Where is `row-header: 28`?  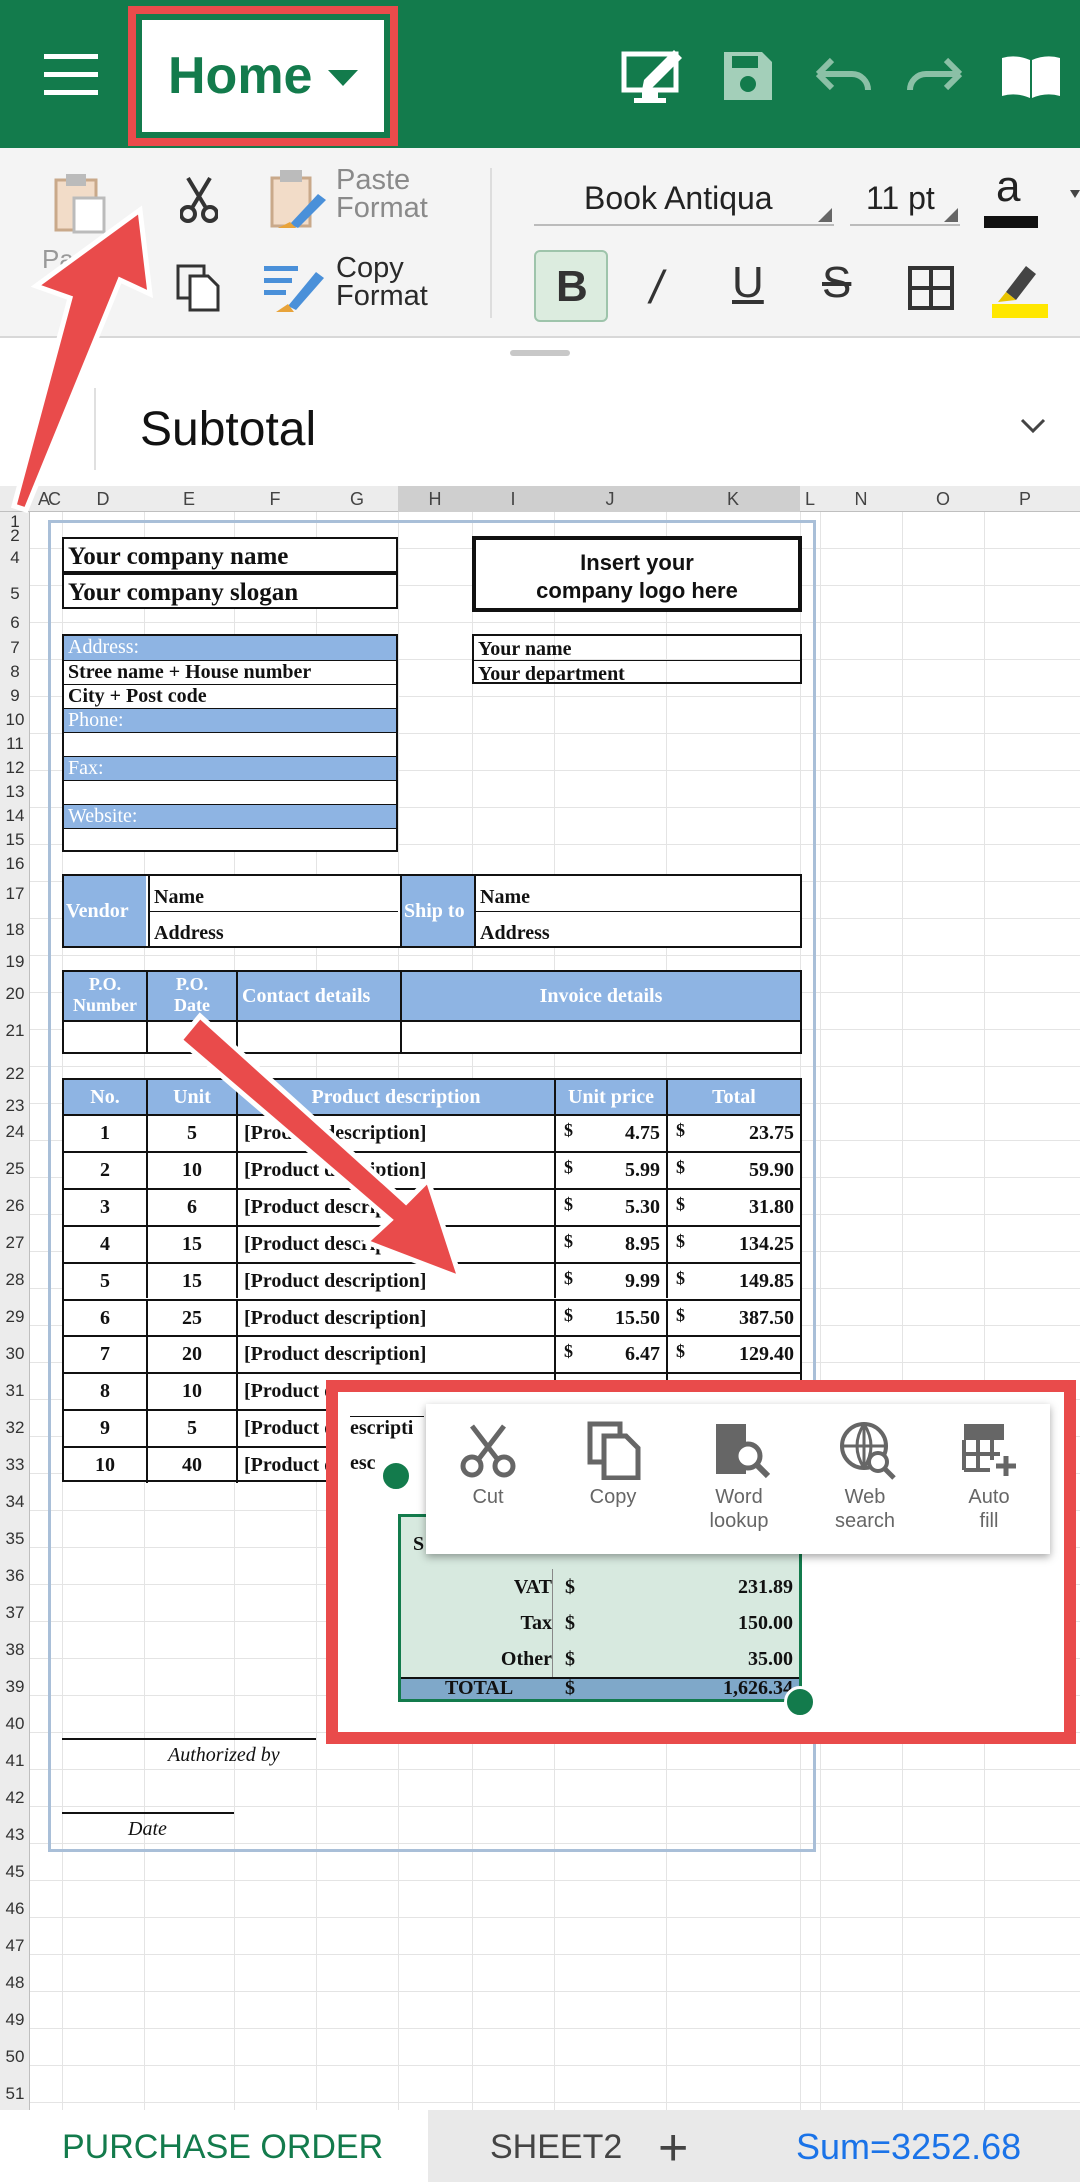
row-header: 28 is located at coordinates (15, 1280).